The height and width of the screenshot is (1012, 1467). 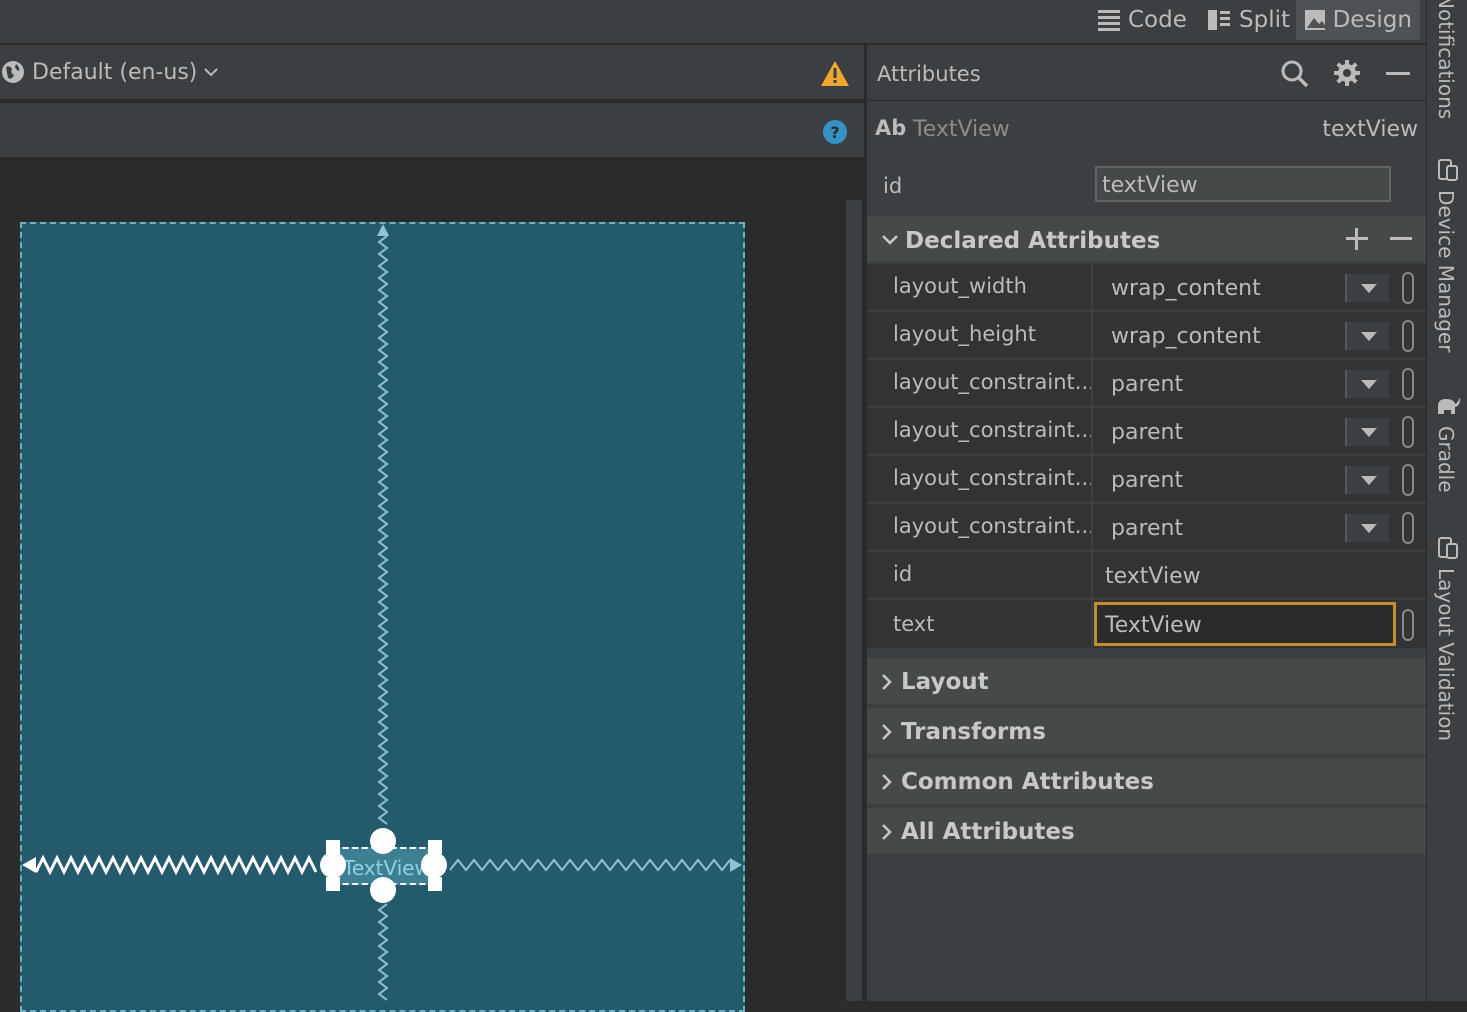 What do you see at coordinates (1295, 74) in the screenshot?
I see `search-icon` at bounding box center [1295, 74].